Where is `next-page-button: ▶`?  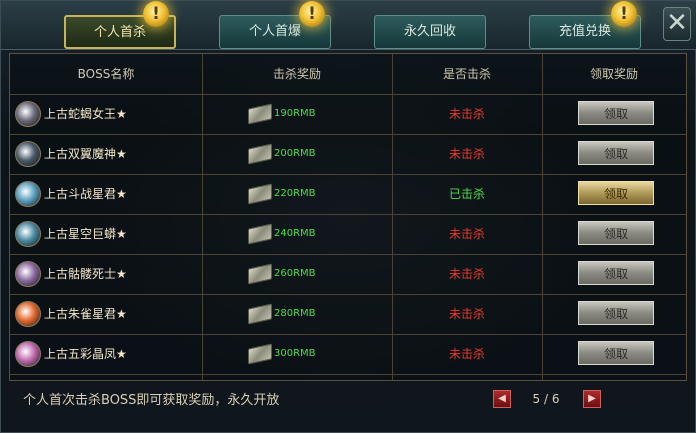
next-page-button: ▶ is located at coordinates (592, 399).